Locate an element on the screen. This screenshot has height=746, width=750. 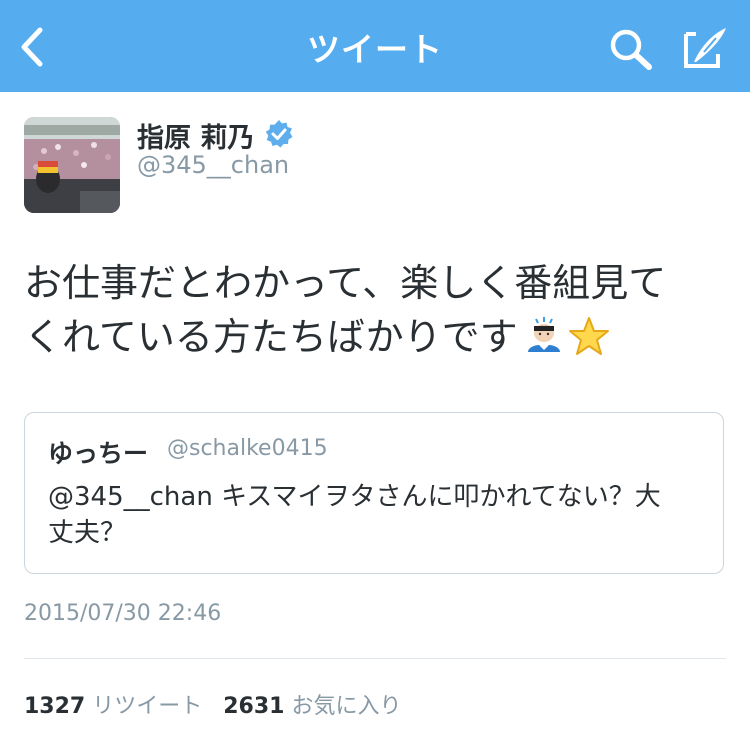
search-button is located at coordinates (631, 49).